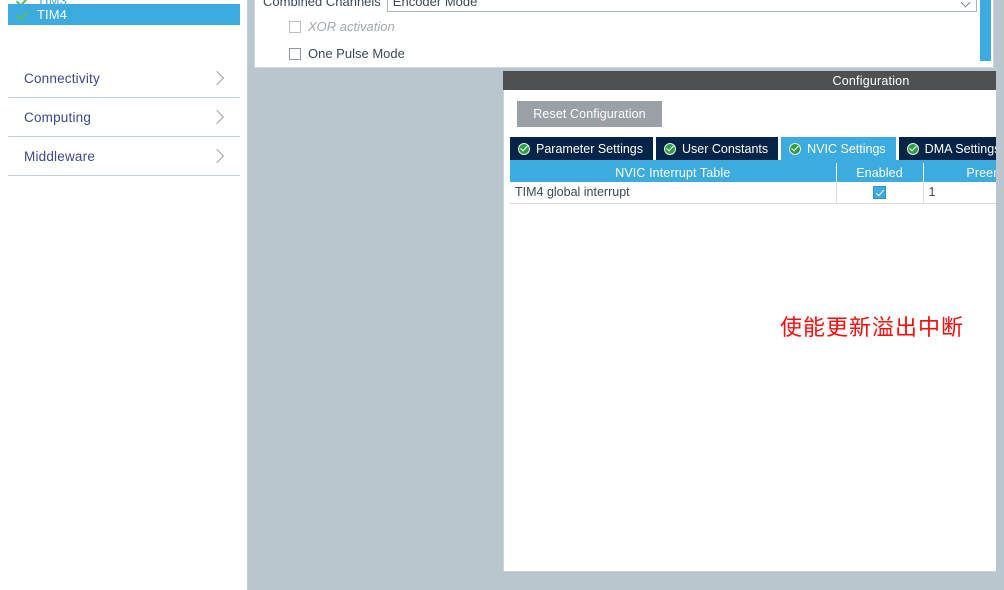 The height and width of the screenshot is (590, 1004). Describe the element at coordinates (846, 148) in the screenshot. I see `tab-label: NVIC Settings` at that location.